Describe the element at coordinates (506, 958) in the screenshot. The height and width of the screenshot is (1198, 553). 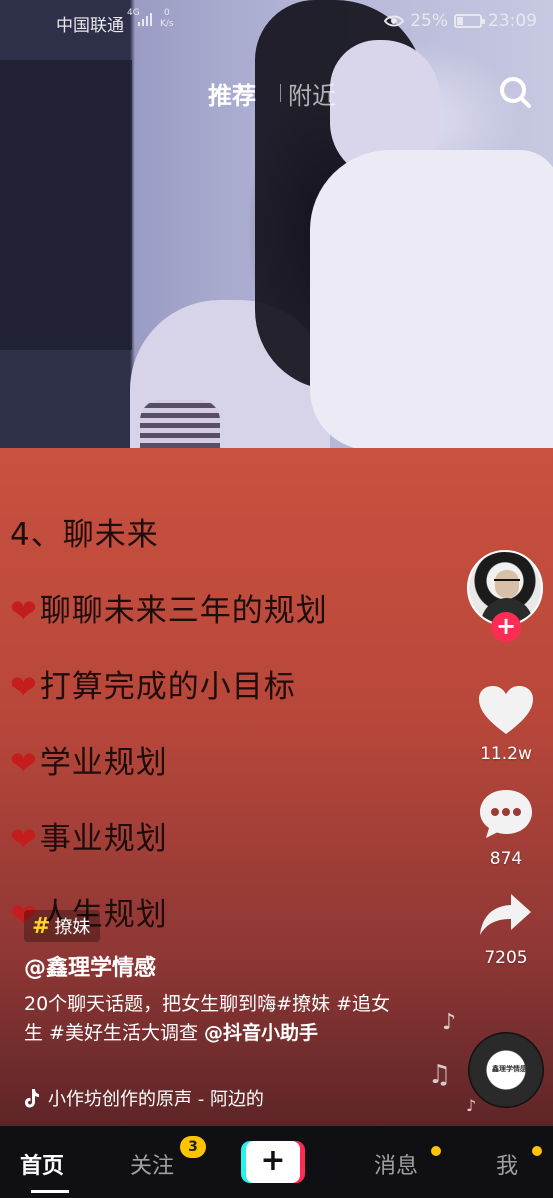
I see `share-count: 7205` at that location.